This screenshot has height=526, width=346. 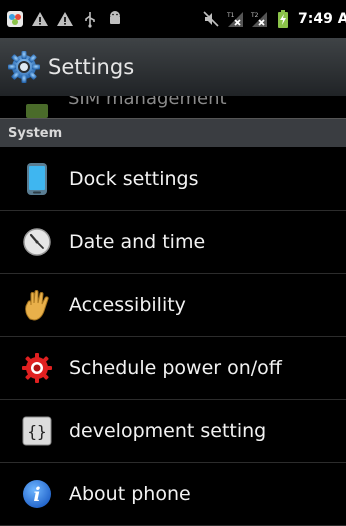 I want to click on clock-icon, so click(x=37, y=242).